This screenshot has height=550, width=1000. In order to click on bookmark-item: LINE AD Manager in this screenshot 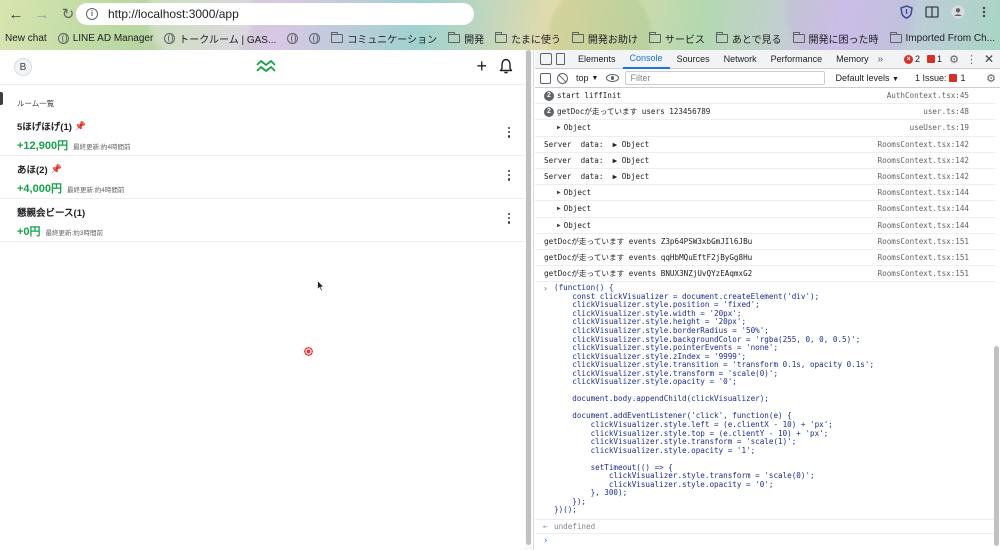, I will do `click(105, 38)`.